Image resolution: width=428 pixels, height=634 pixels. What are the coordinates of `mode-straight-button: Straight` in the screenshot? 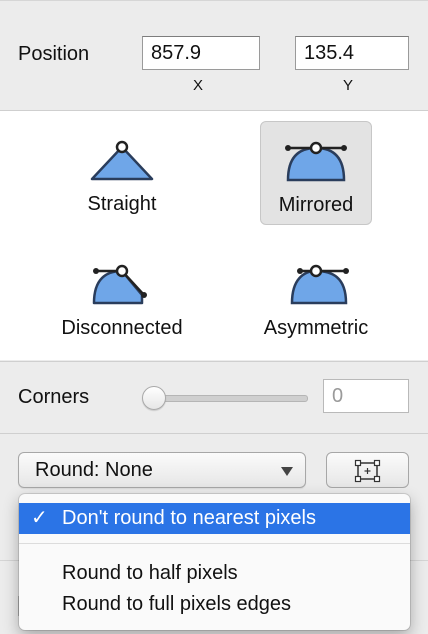 It's located at (122, 173).